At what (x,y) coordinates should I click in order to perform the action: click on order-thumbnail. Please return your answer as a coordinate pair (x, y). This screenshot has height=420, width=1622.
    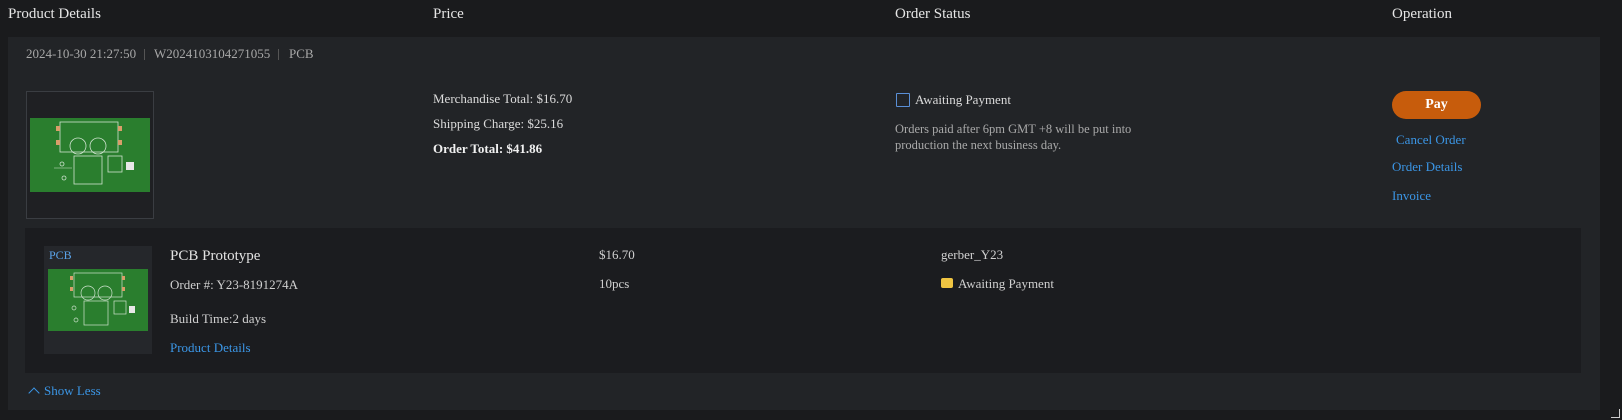
    Looking at the image, I should click on (90, 155).